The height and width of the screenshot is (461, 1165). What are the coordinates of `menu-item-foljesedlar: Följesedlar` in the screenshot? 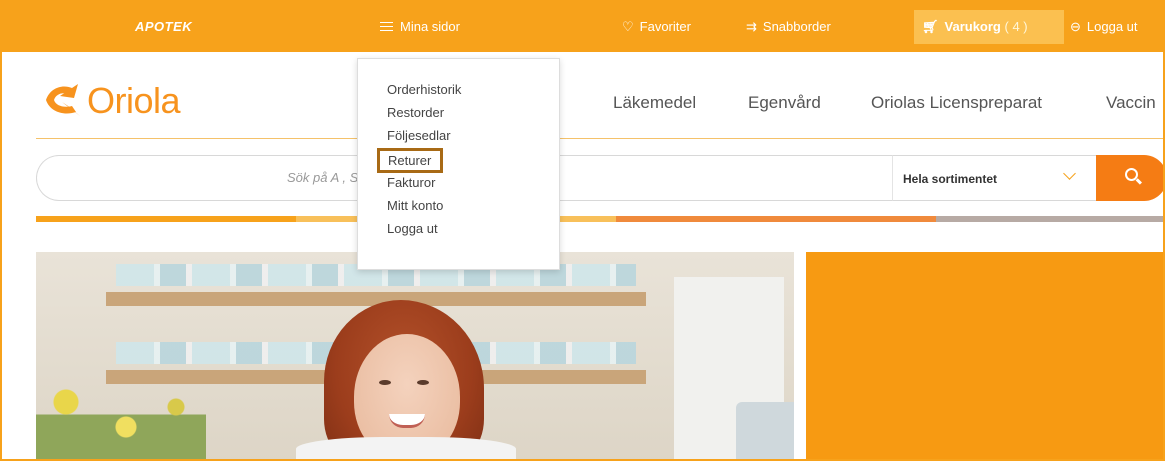 It's located at (419, 135).